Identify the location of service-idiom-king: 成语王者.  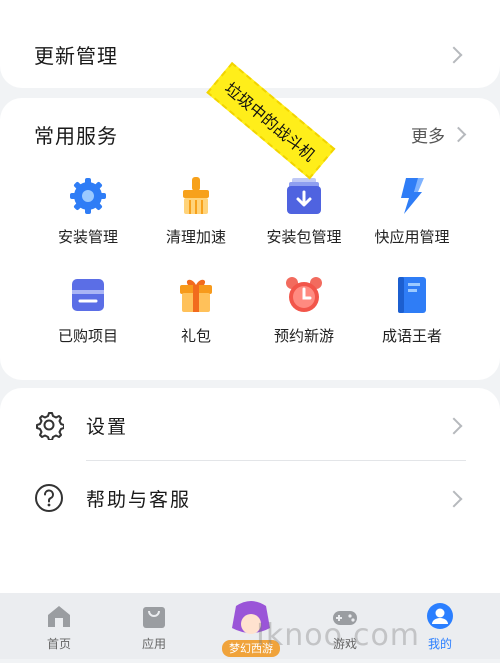
(412, 310).